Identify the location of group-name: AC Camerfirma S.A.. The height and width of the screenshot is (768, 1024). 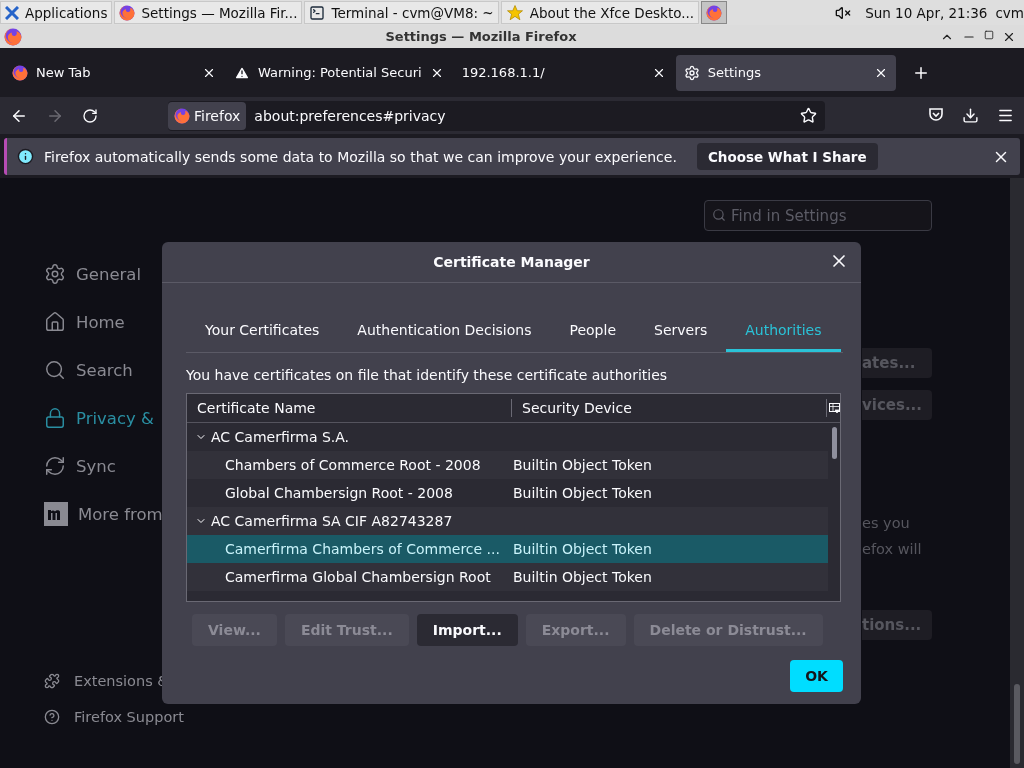
(280, 437).